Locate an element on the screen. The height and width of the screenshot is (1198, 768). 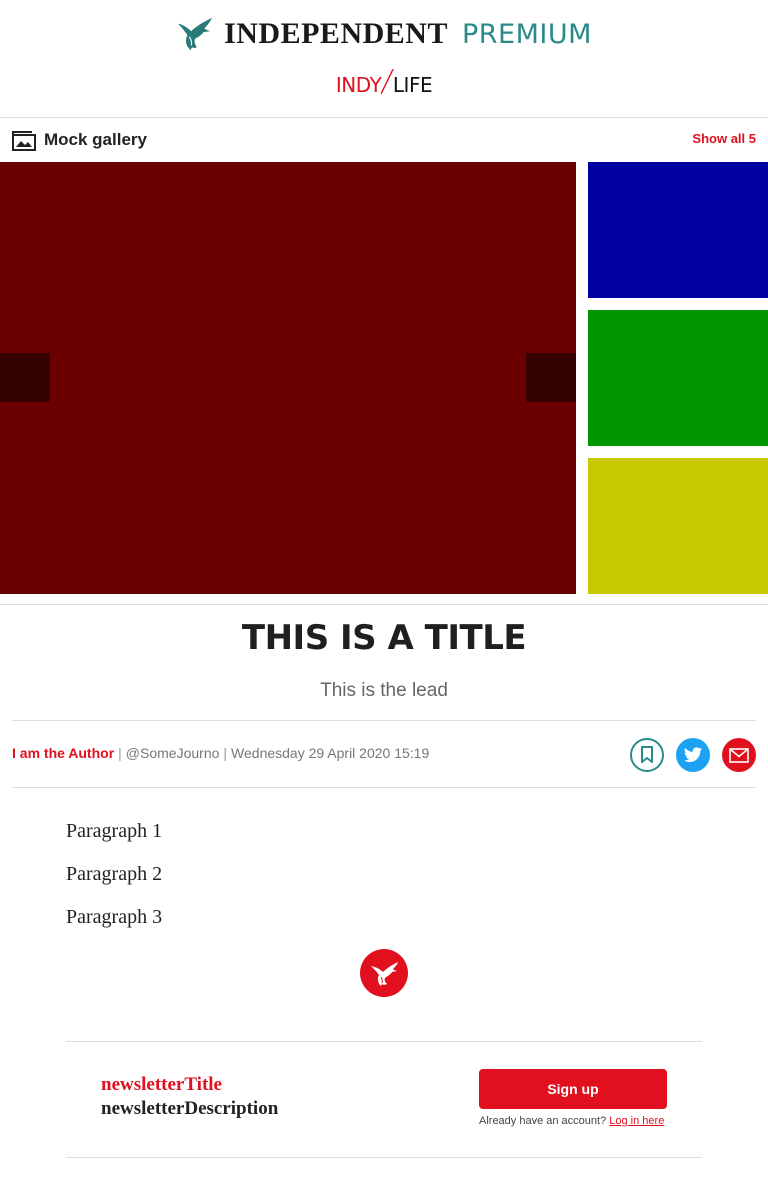
gallery-header: Mock gallery Show all 5 is located at coordinates (384, 140).